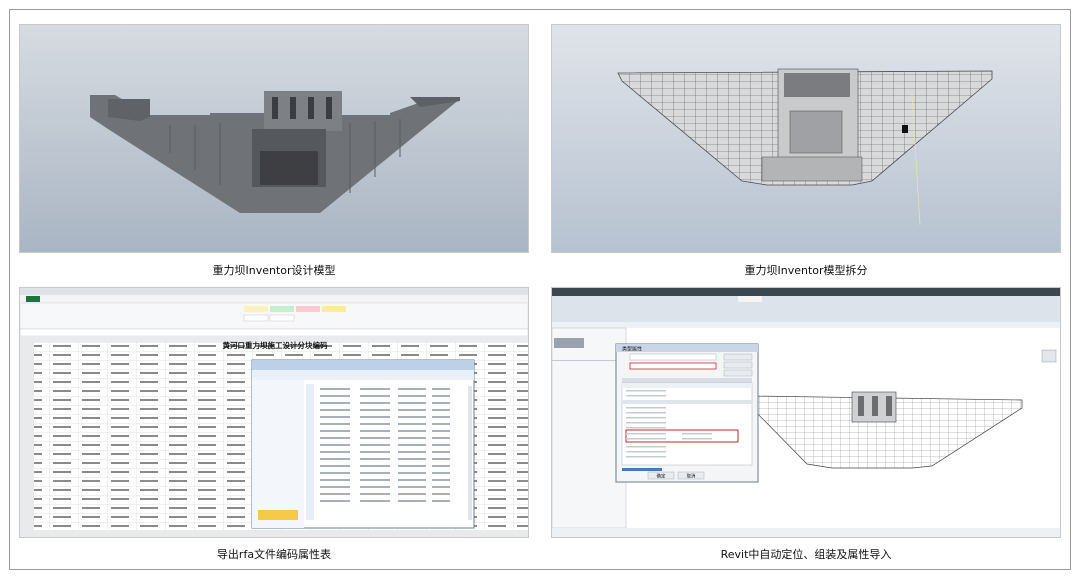 The height and width of the screenshot is (579, 1080). Describe the element at coordinates (274, 270) in the screenshot. I see `caption-inventor-design: 重力坝Inventor设计模型` at that location.